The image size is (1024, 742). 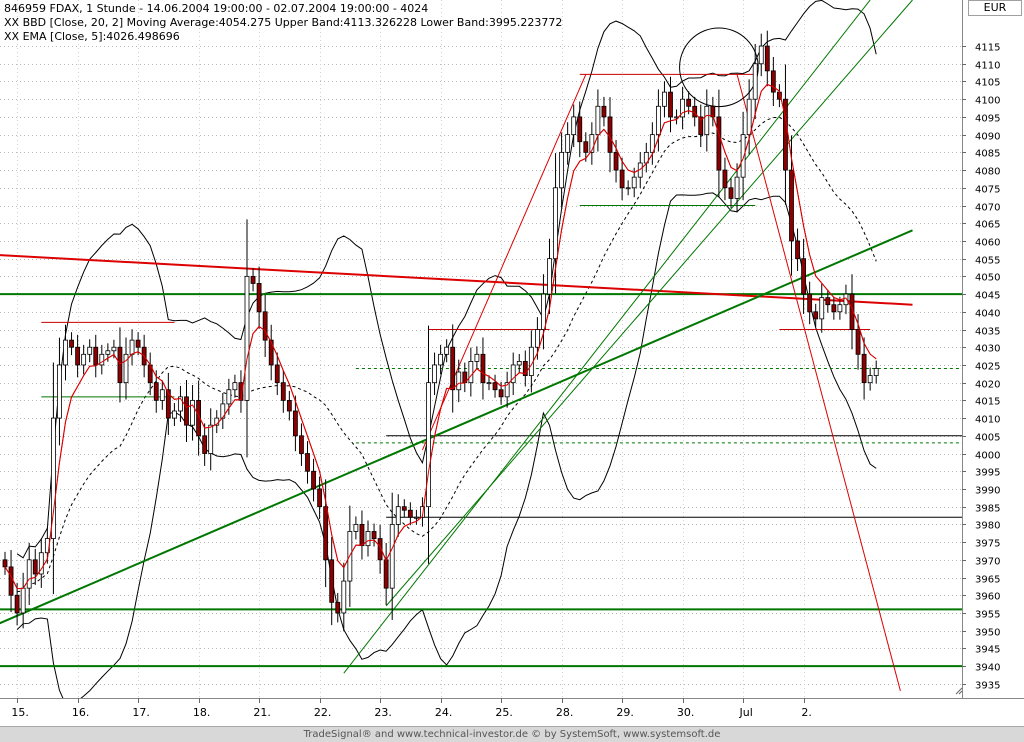 I want to click on price-tick-label: 4070, so click(x=987, y=208).